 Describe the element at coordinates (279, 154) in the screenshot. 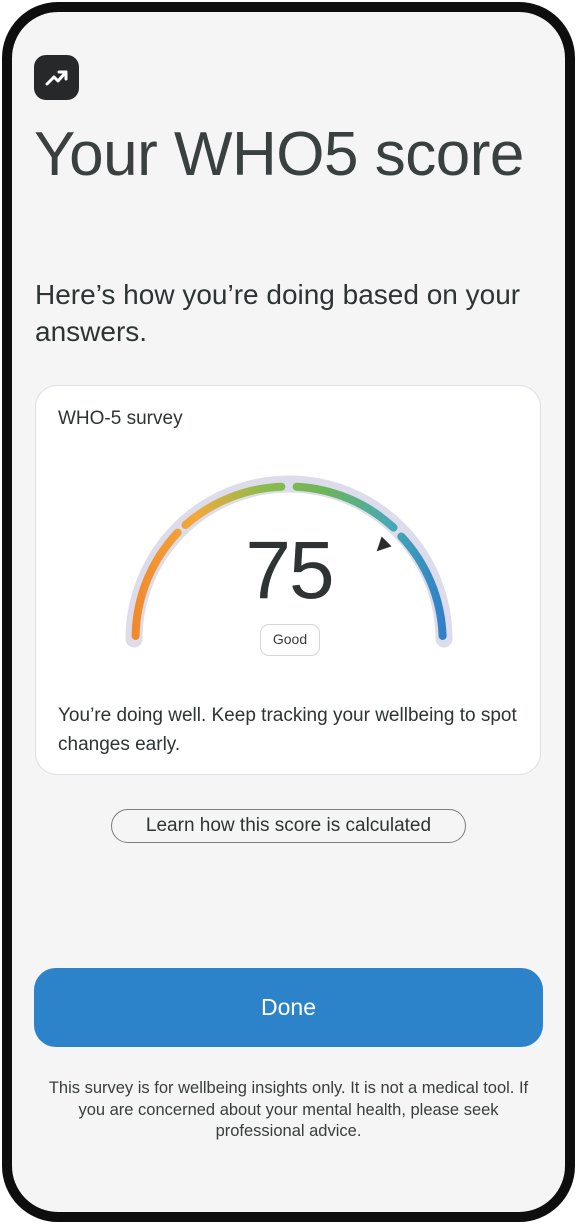

I see `page-title: Your WHO5 score` at that location.